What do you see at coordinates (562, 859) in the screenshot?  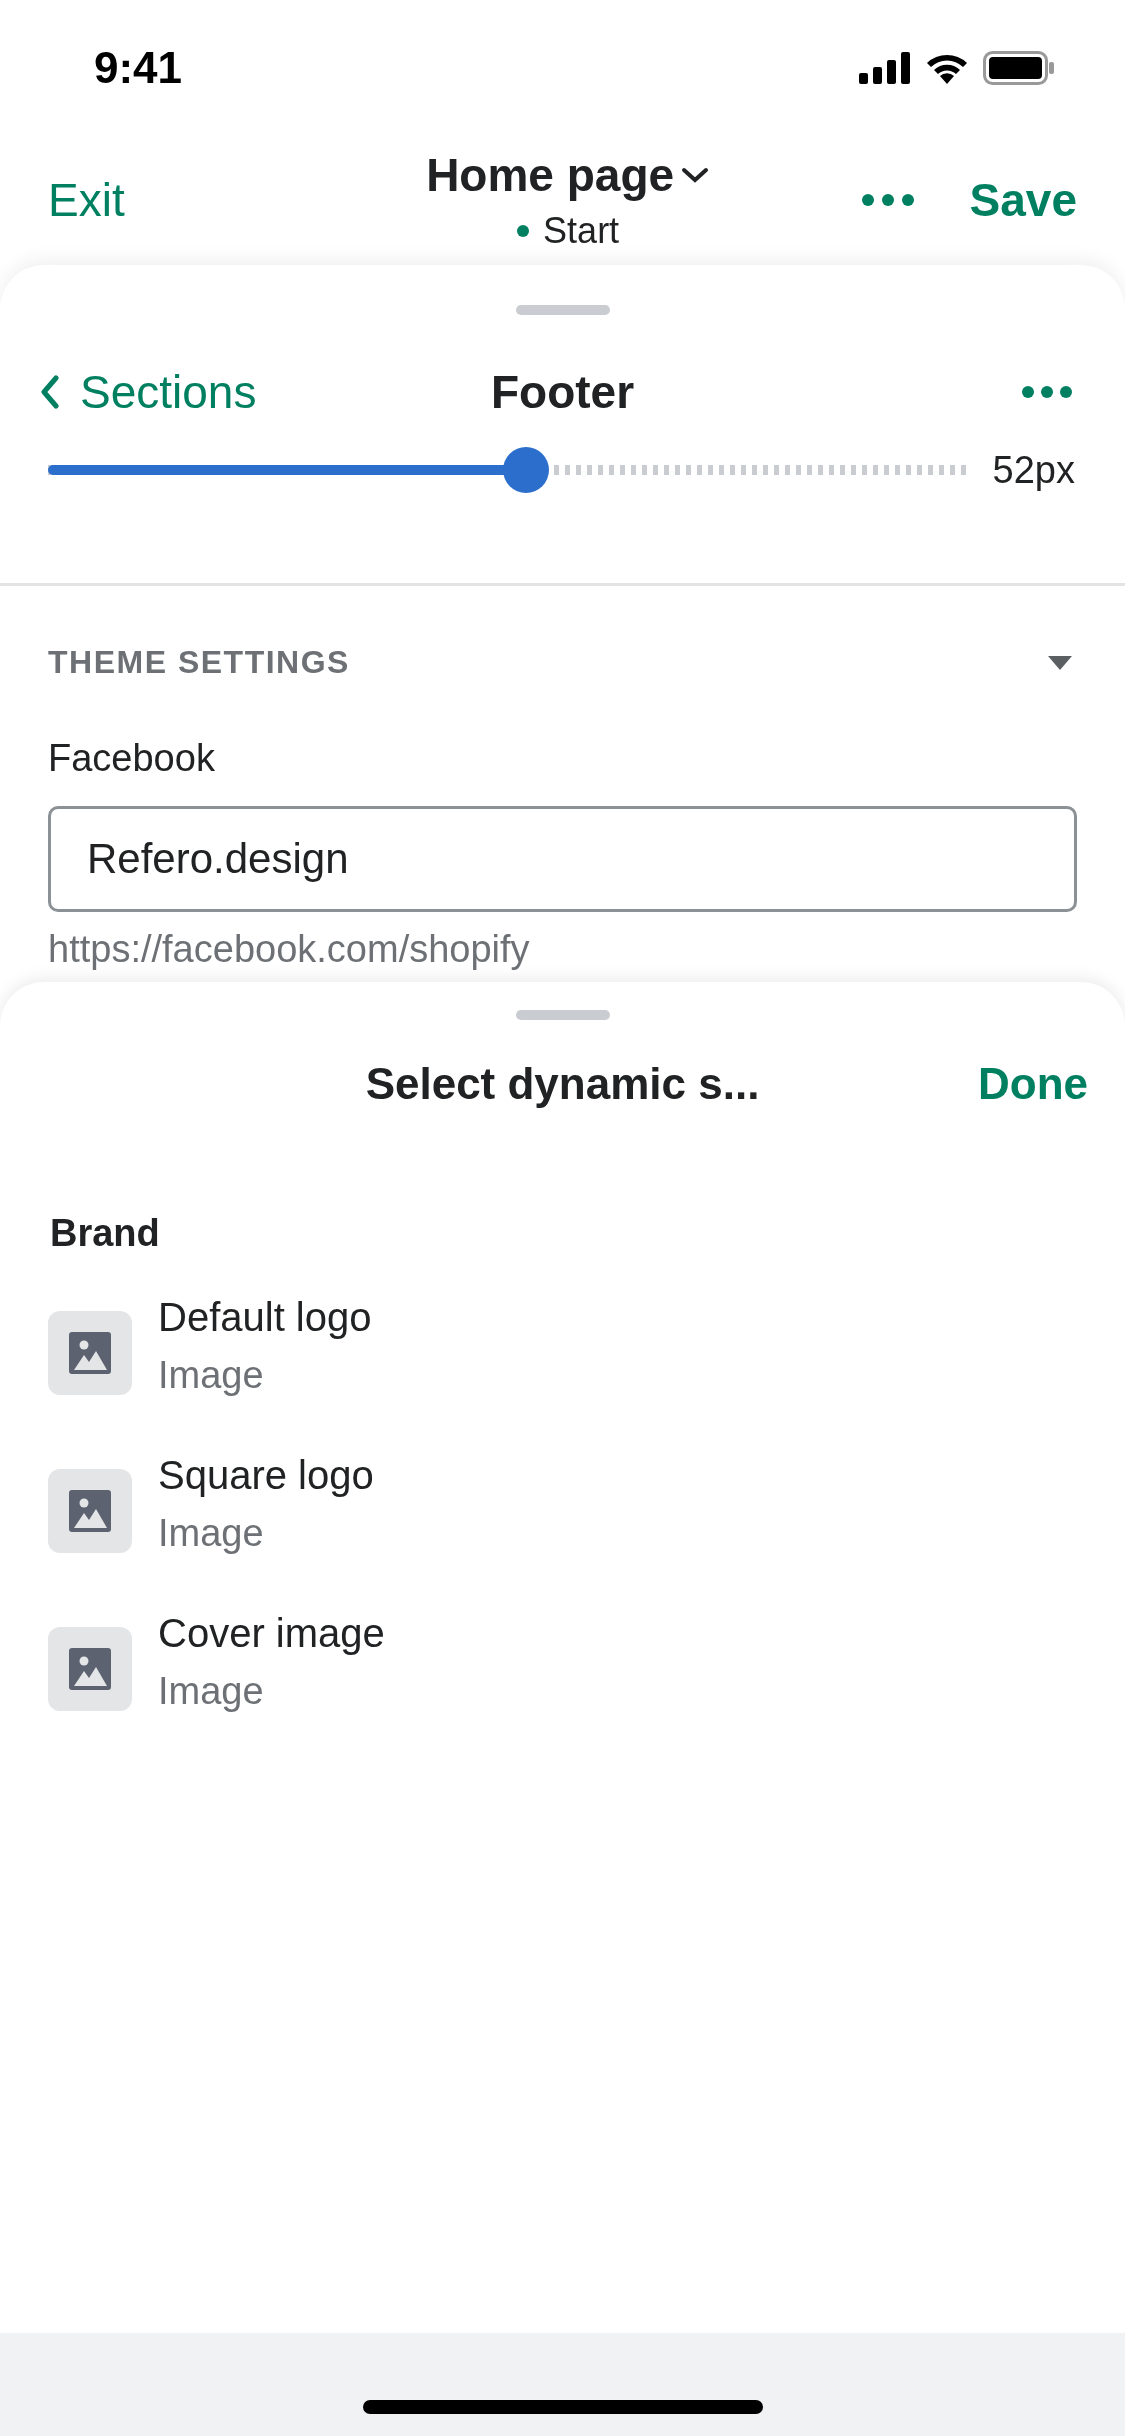 I see `text-field: Refero.design` at bounding box center [562, 859].